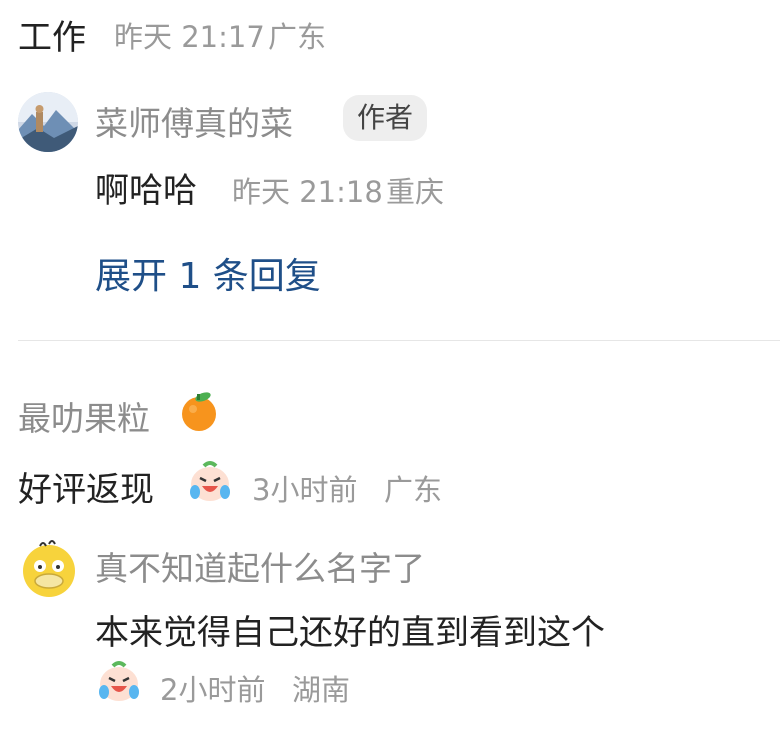  What do you see at coordinates (415, 192) in the screenshot?
I see `reply-location: 重庆` at bounding box center [415, 192].